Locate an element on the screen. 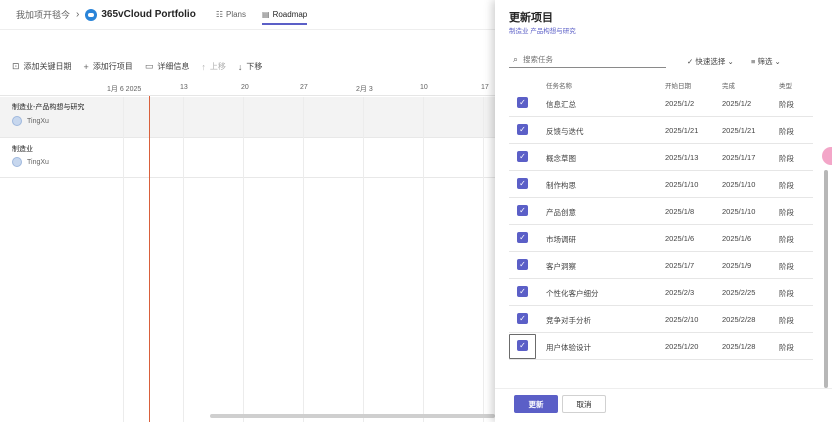 This screenshot has height=422, width=832. row-title: 制造业-产品构想与研究 is located at coordinates (48, 107).